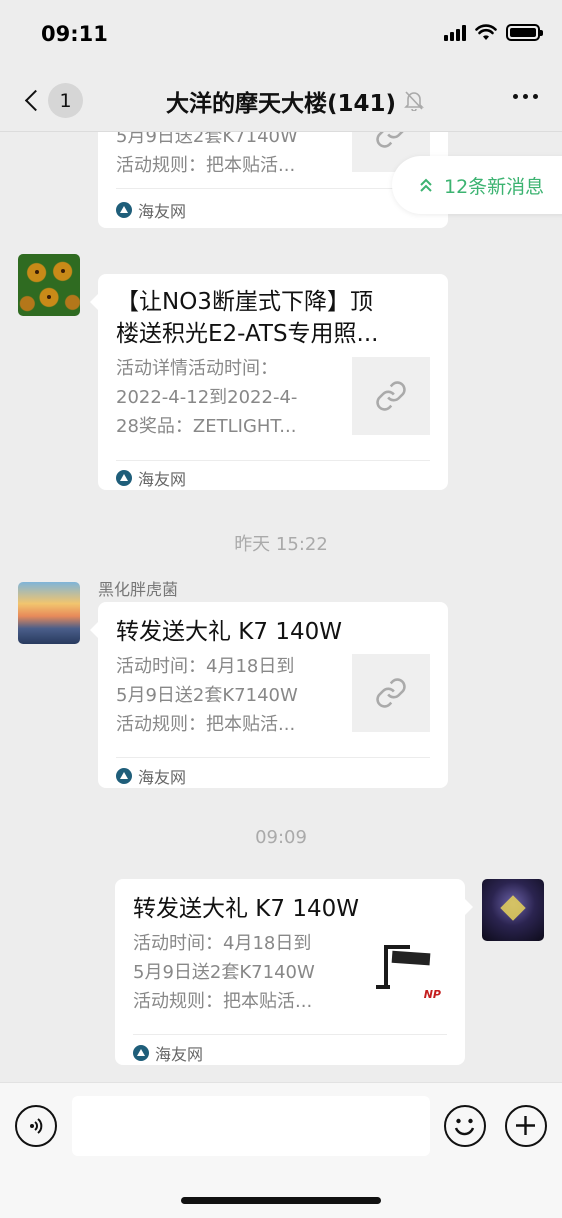  I want to click on voice-icon, so click(36, 1126).